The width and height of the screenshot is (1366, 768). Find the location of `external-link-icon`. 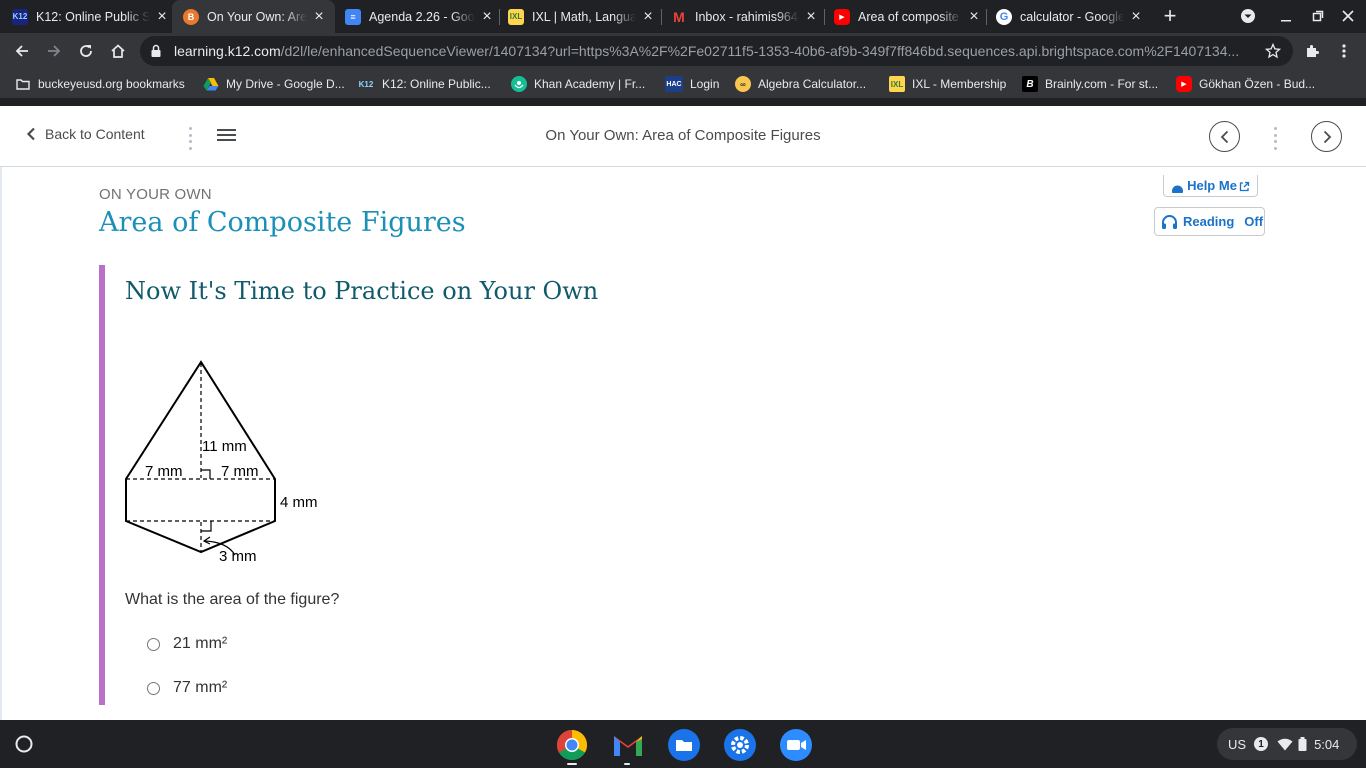

external-link-icon is located at coordinates (1244, 186).